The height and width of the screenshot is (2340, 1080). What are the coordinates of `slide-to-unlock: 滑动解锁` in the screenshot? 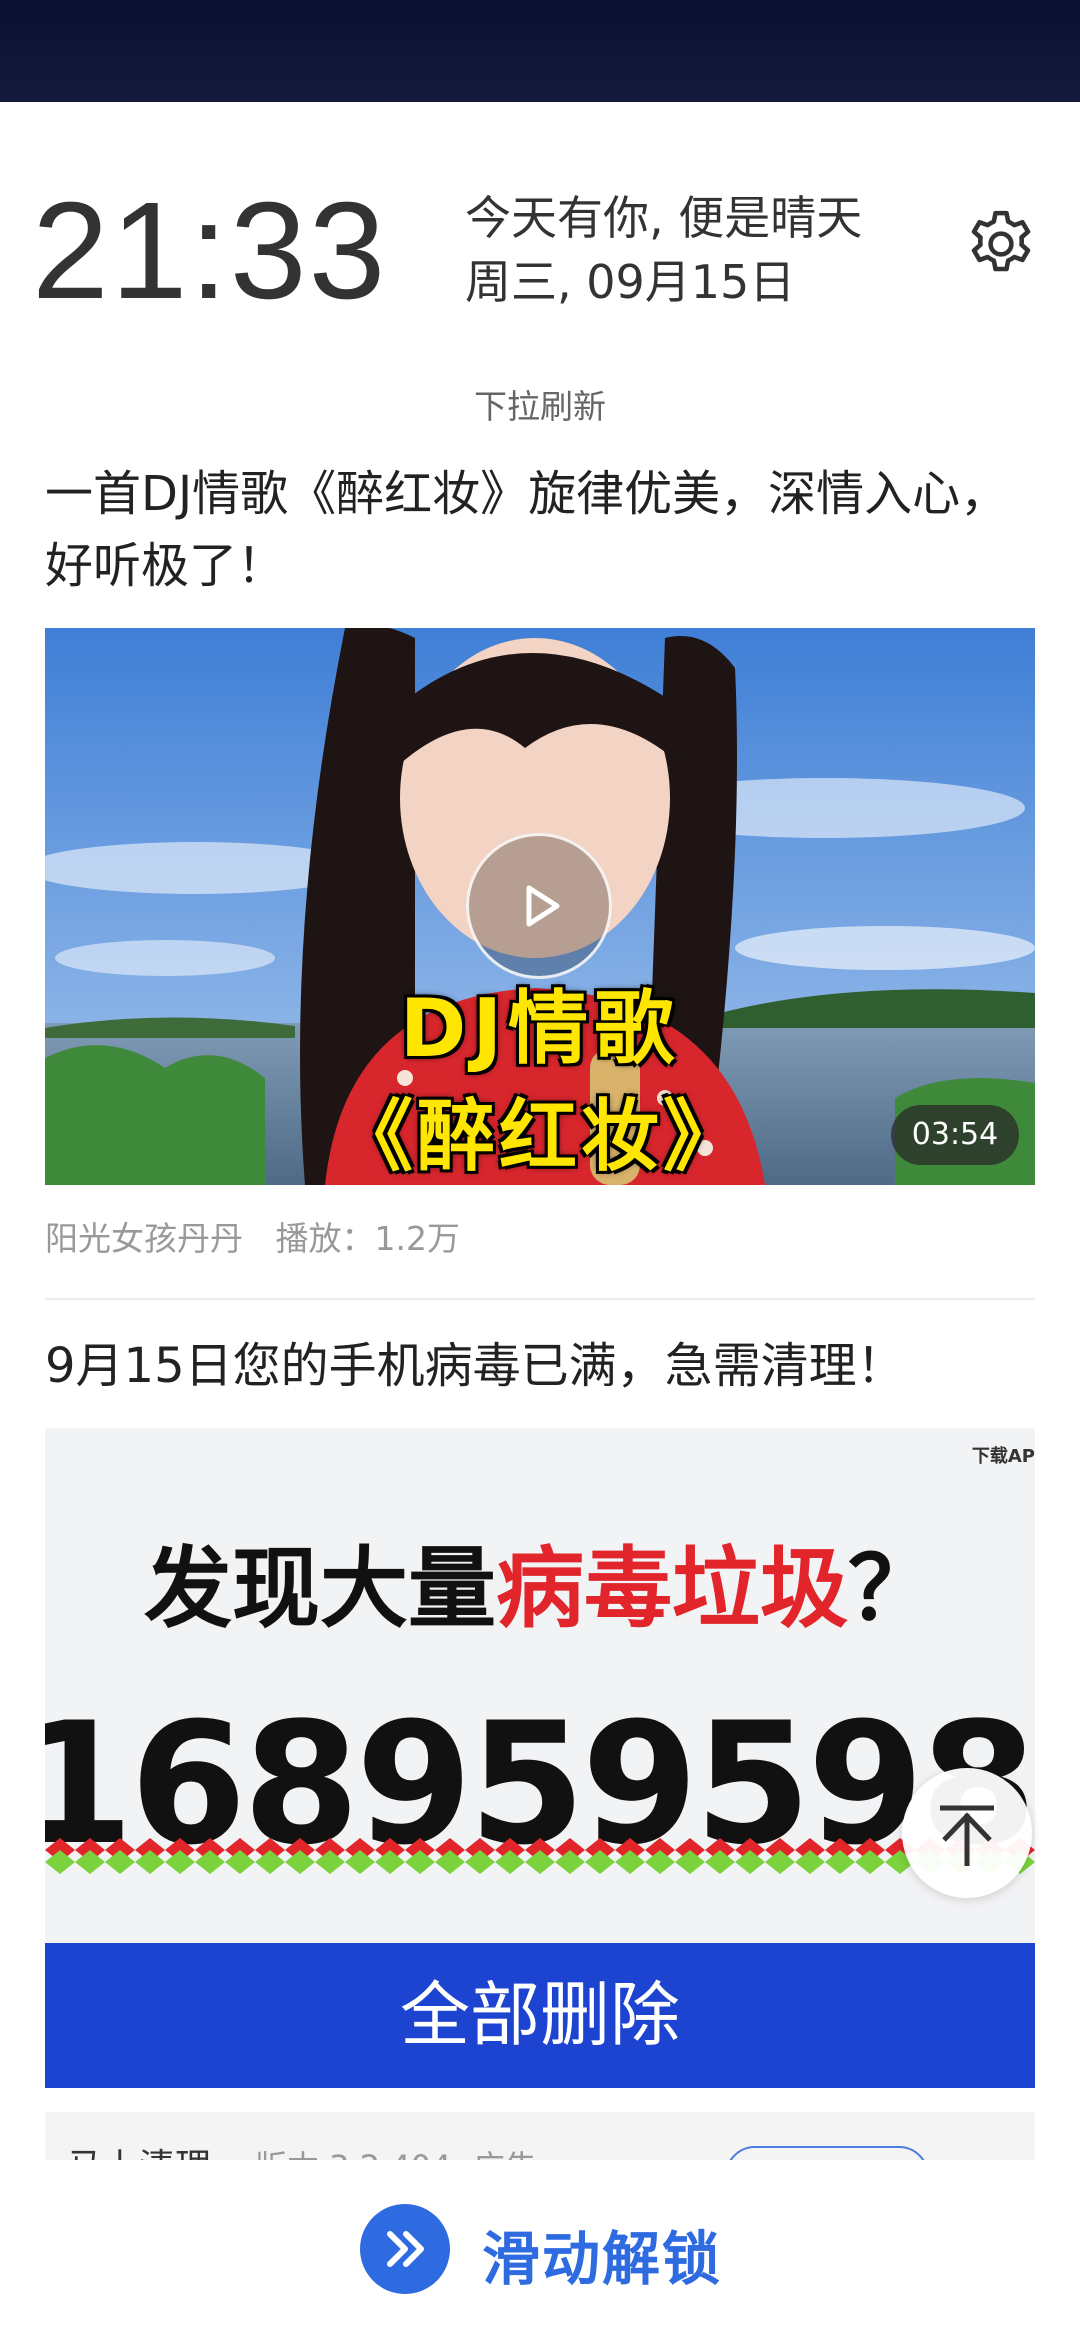 It's located at (570, 2249).